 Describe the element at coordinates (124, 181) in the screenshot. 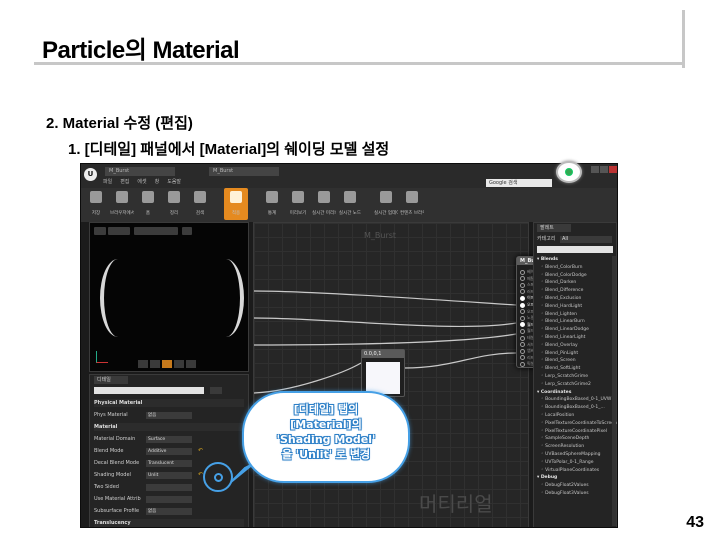

I see `menu-edit: 편집` at that location.